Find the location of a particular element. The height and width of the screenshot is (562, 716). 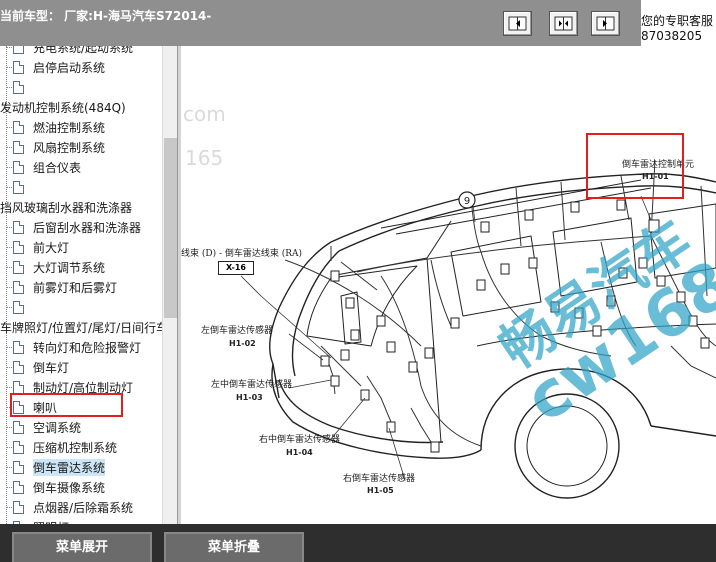

tree-category: 发动机控制系统(484Q) is located at coordinates (81, 107).